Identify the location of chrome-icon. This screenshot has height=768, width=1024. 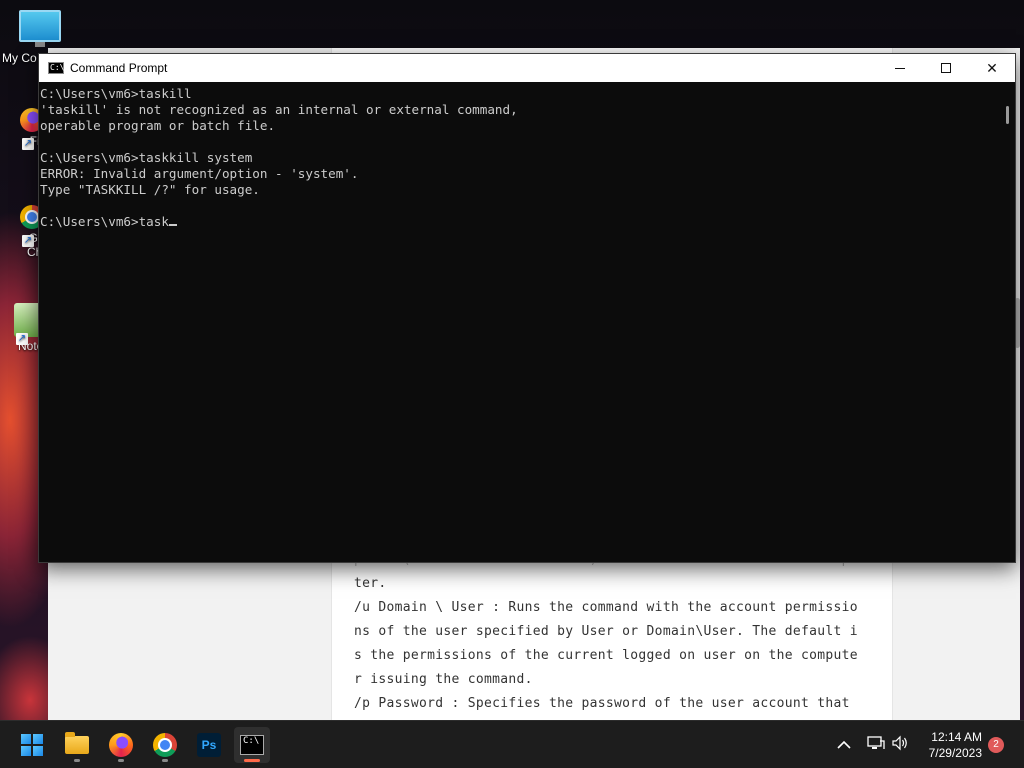
(165, 745).